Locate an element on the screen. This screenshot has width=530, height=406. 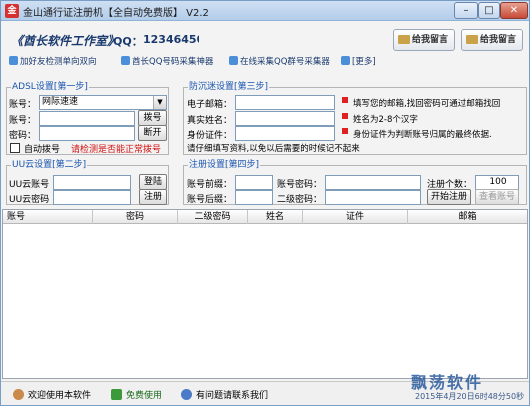
idcard-label: 身份证件： is located at coordinates (210, 136).